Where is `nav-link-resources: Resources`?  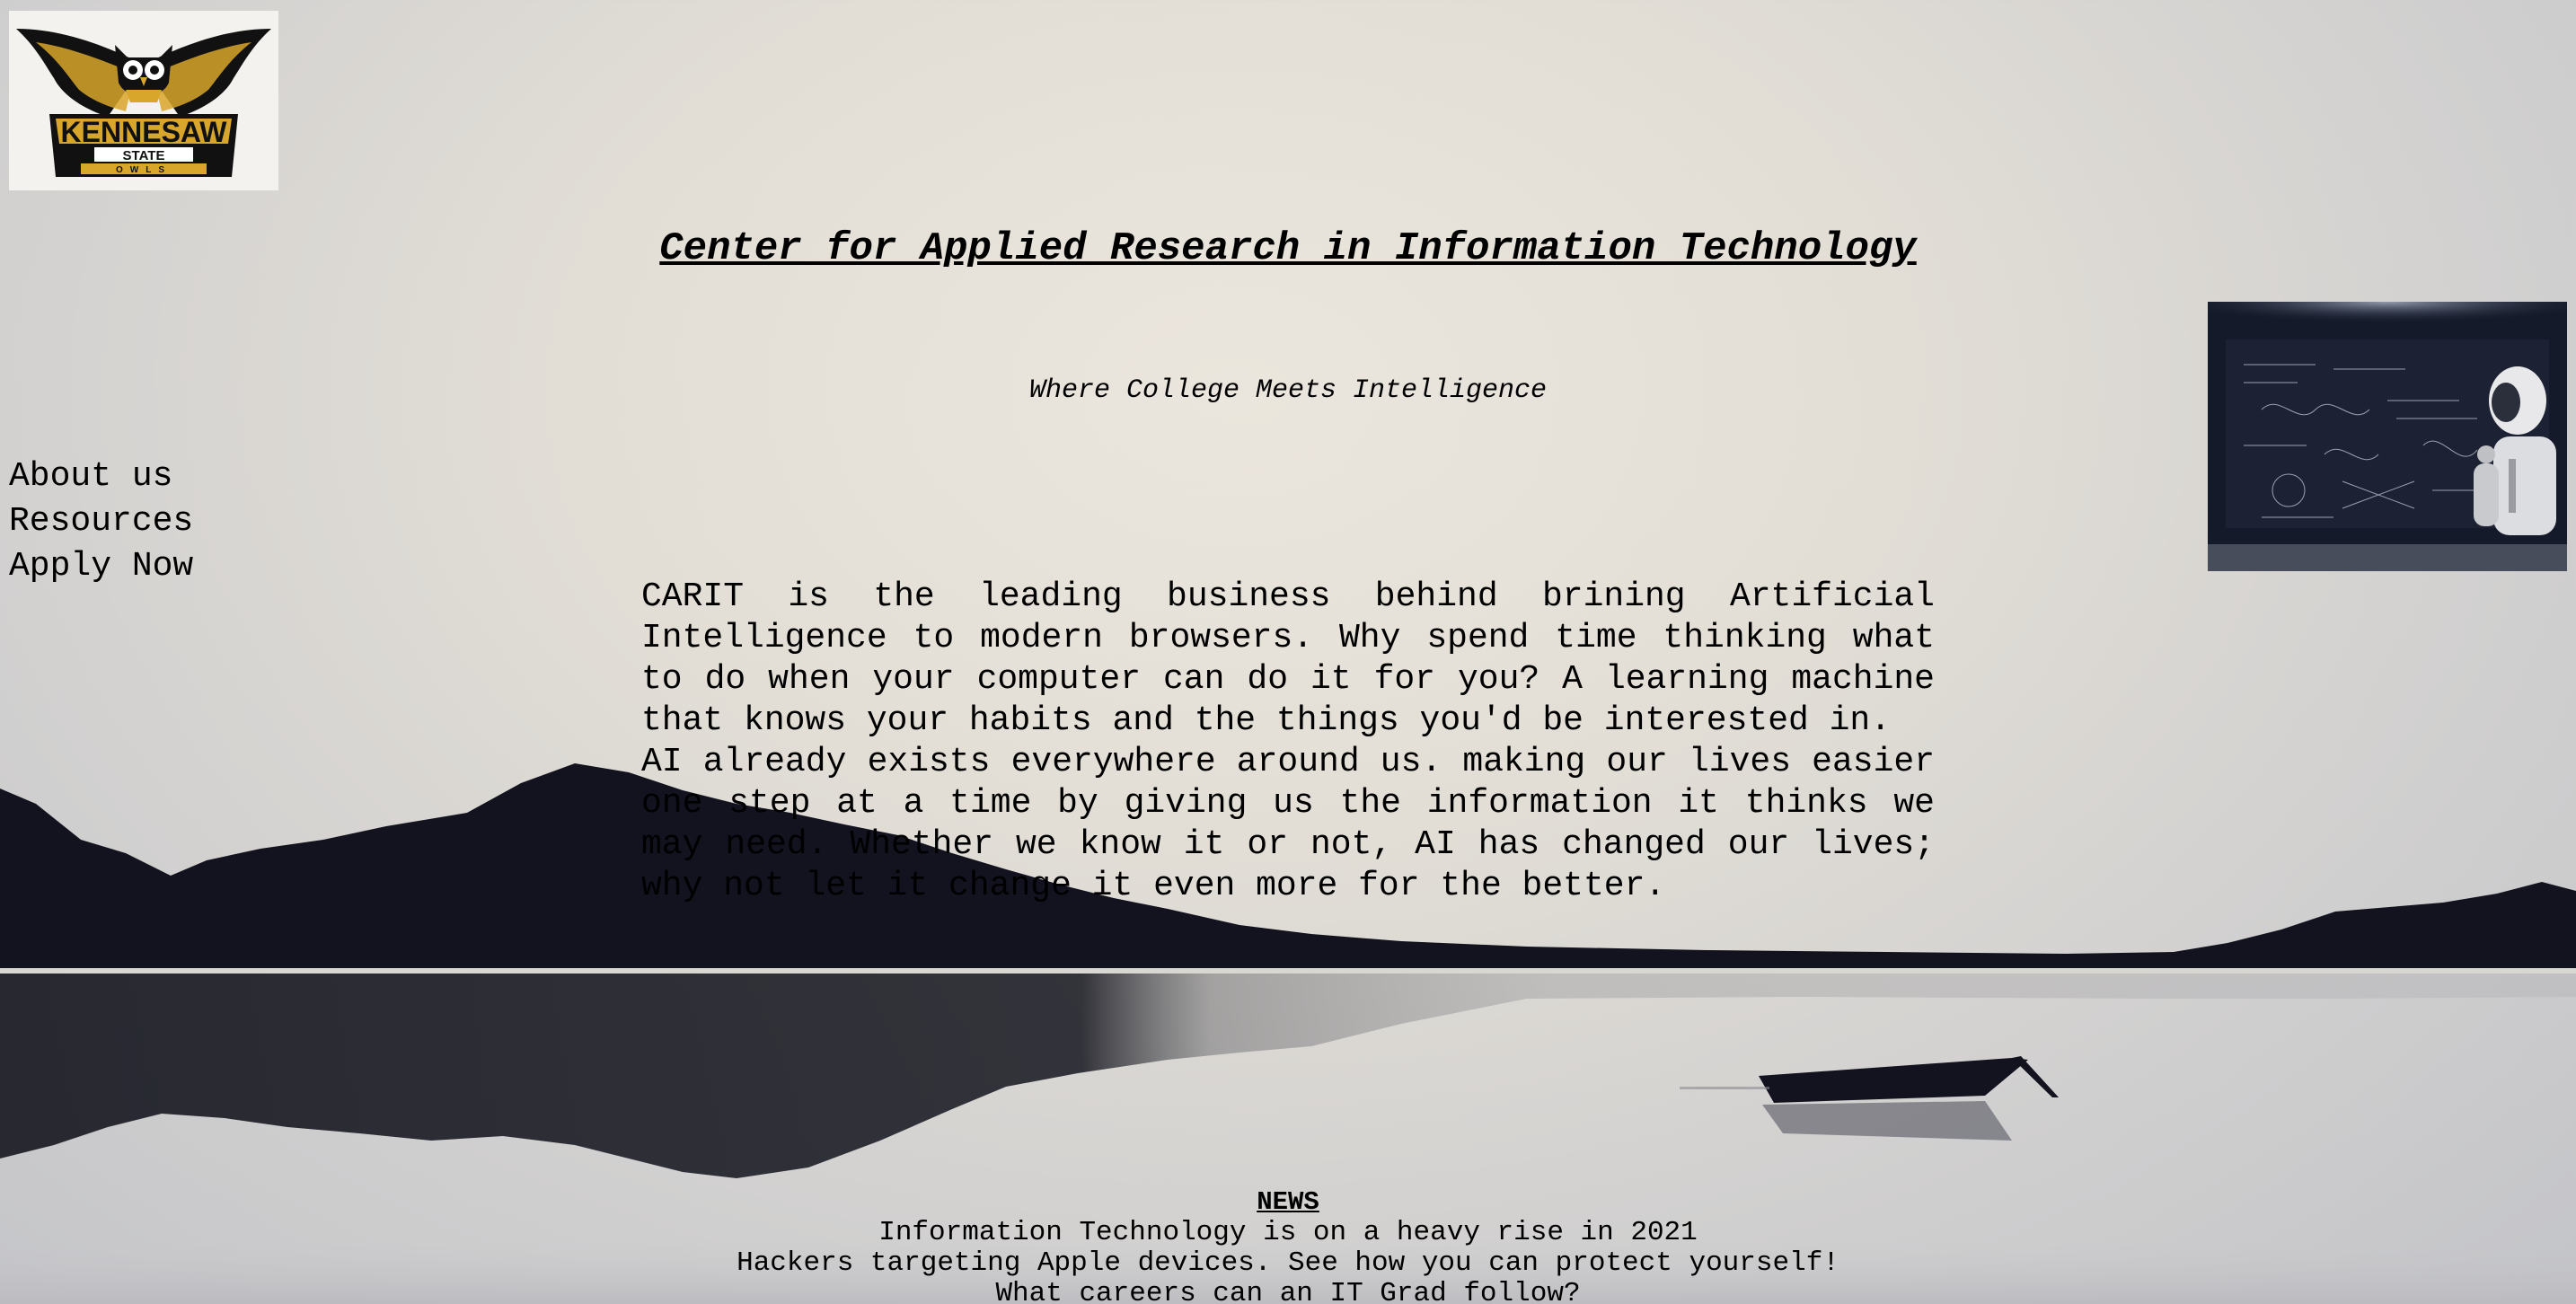 nav-link-resources: Resources is located at coordinates (101, 521).